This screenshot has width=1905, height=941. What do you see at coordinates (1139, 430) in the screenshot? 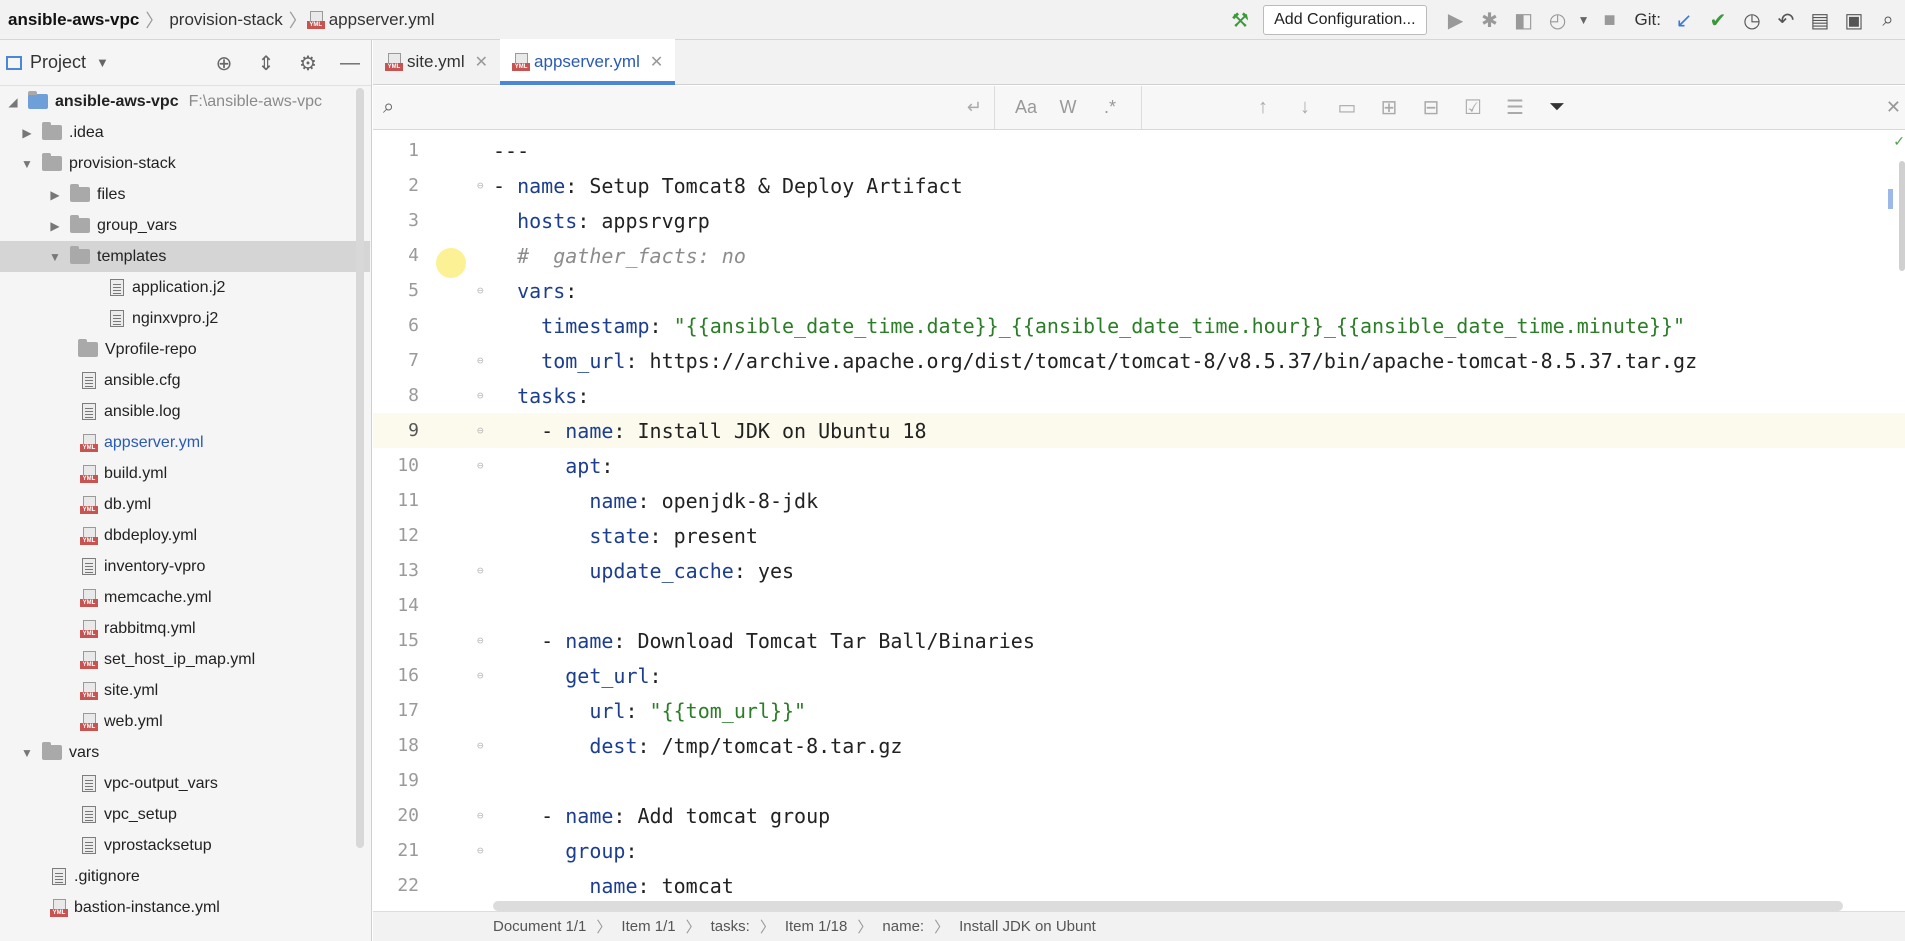
I see `code-line: 9 ⊖ - name: Install JDK on Ubuntu 18` at bounding box center [1139, 430].